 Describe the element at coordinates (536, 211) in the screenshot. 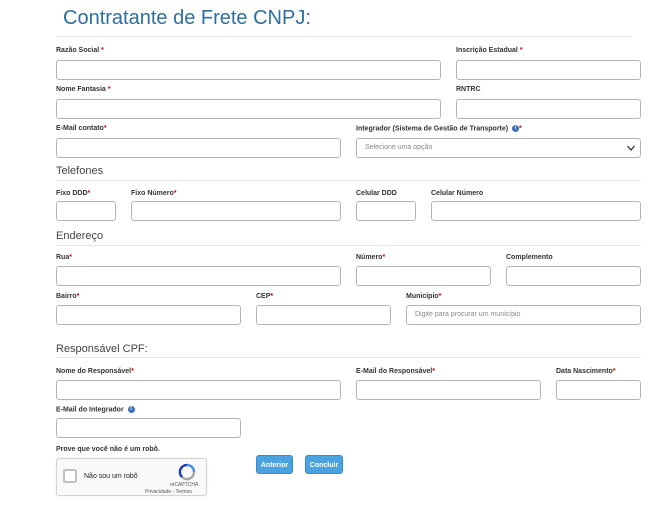

I see `celular-numero-input` at that location.